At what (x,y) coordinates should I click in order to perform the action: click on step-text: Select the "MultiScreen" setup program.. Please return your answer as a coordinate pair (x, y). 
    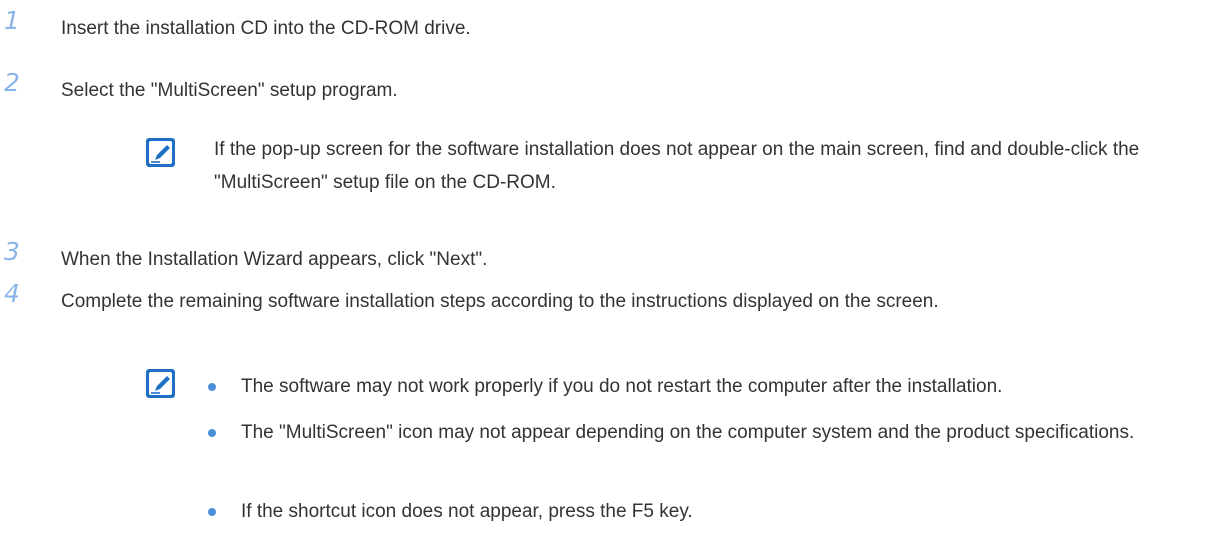
    Looking at the image, I should click on (229, 90).